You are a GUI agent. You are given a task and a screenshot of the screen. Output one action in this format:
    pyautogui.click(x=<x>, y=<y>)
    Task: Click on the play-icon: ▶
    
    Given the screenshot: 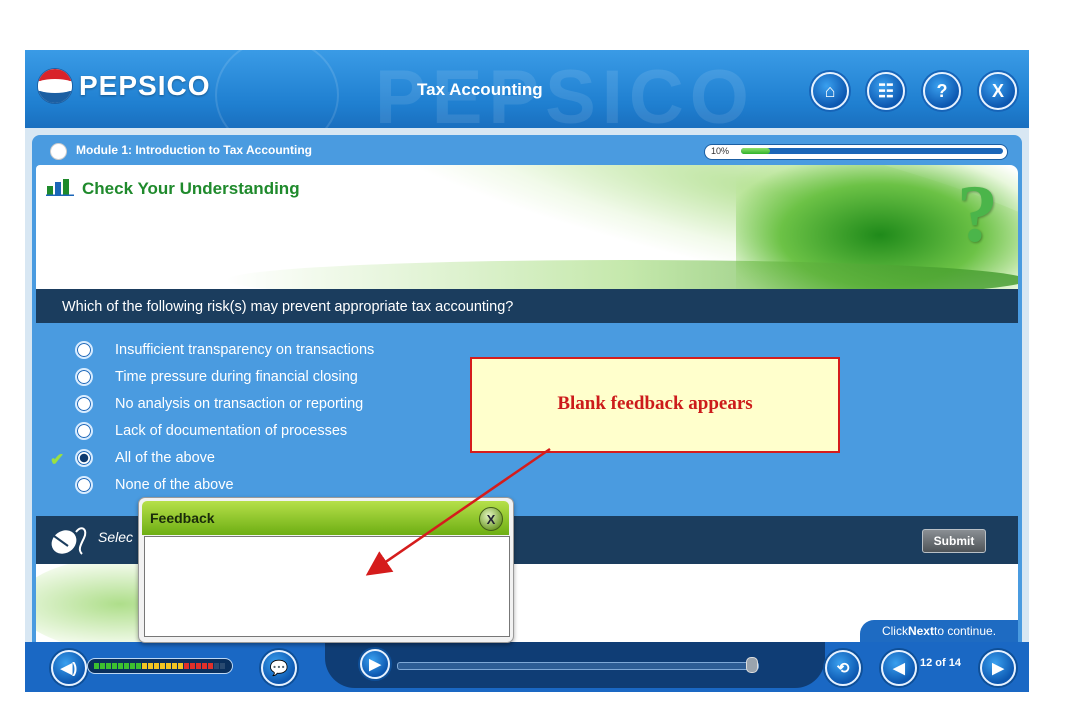 What is the action you would take?
    pyautogui.click(x=375, y=664)
    